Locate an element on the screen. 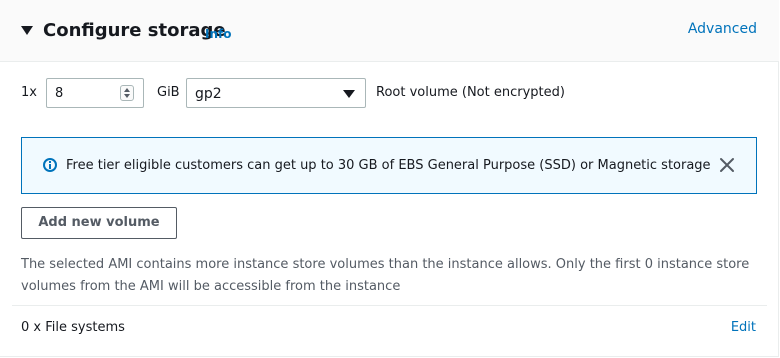 The width and height of the screenshot is (780, 358). add-new-volume-button: Add new volume is located at coordinates (99, 223).